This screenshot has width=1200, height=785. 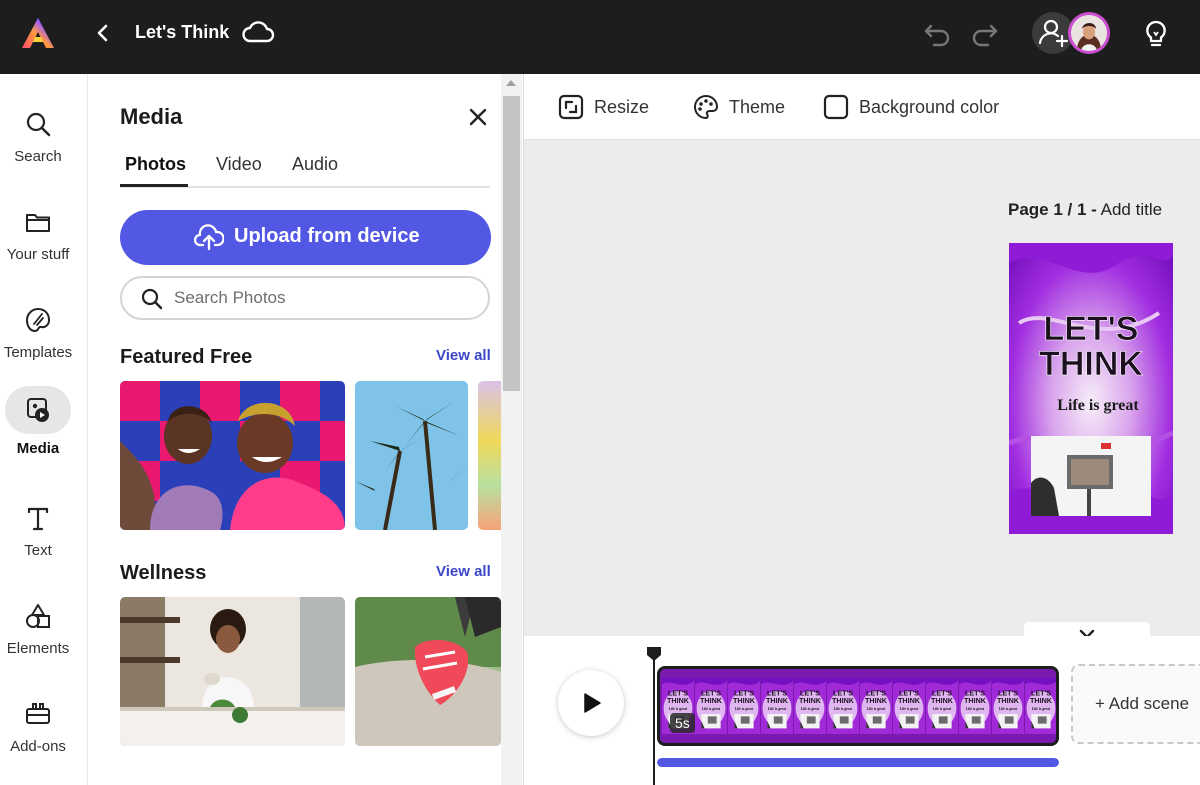 What do you see at coordinates (103, 33) in the screenshot?
I see `back-icon` at bounding box center [103, 33].